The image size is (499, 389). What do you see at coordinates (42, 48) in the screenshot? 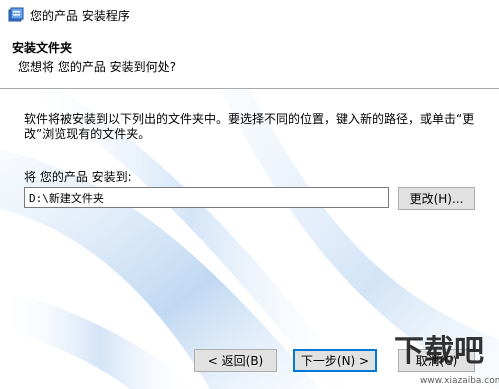
I see `page-title: 安装文件夹` at bounding box center [42, 48].